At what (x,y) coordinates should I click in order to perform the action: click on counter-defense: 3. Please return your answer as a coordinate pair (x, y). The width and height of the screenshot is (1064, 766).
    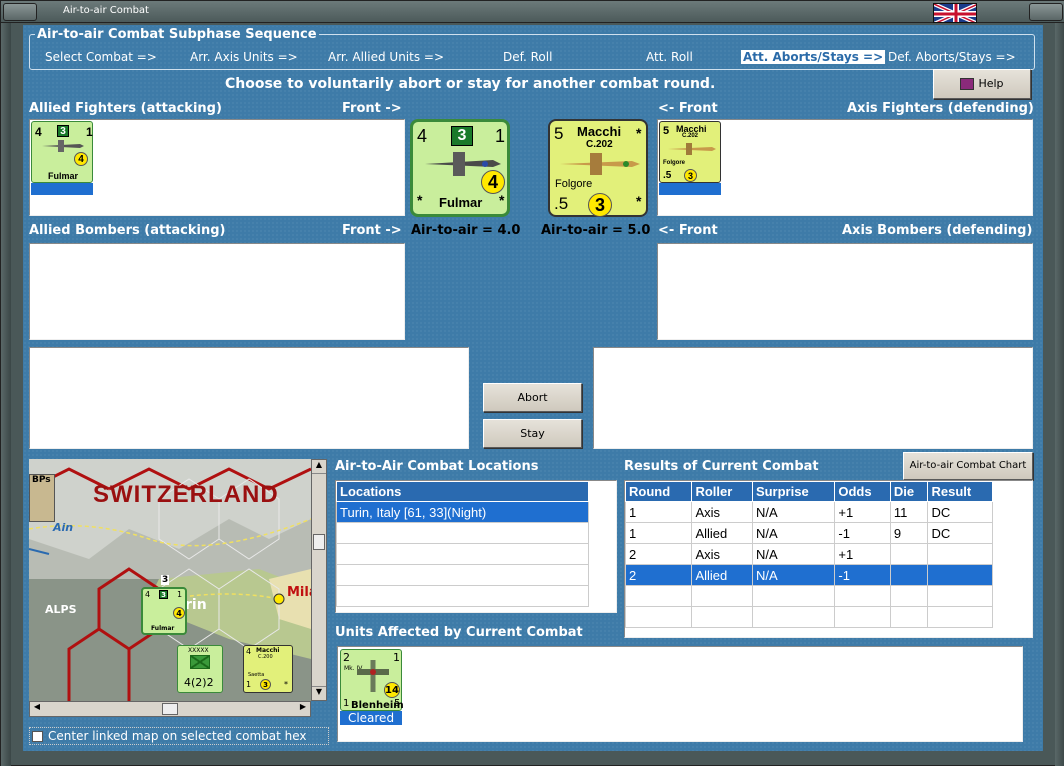
    Looking at the image, I should click on (63, 131).